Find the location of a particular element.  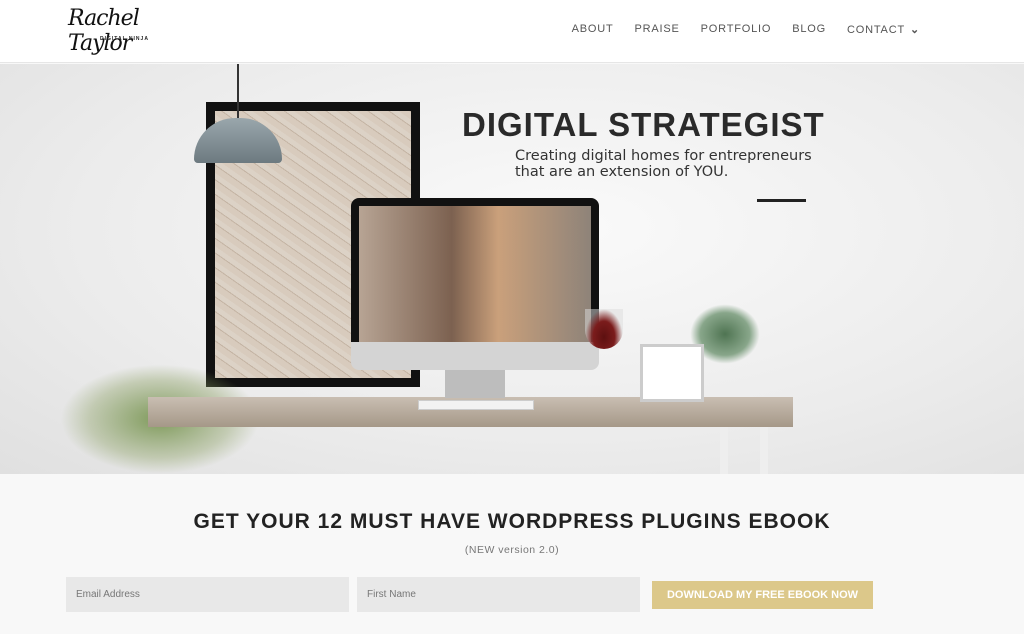

nav-praise: PRAISE is located at coordinates (657, 29).